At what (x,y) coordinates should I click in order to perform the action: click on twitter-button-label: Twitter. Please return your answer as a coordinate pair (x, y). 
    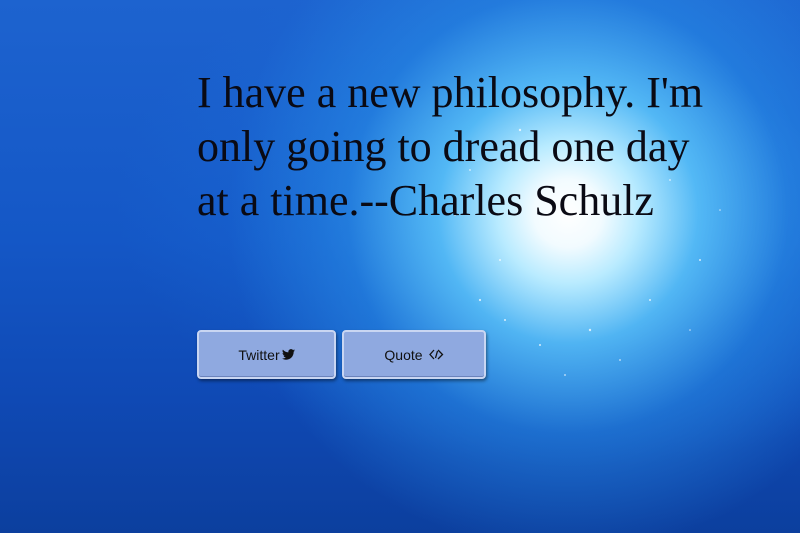
    Looking at the image, I should click on (259, 354).